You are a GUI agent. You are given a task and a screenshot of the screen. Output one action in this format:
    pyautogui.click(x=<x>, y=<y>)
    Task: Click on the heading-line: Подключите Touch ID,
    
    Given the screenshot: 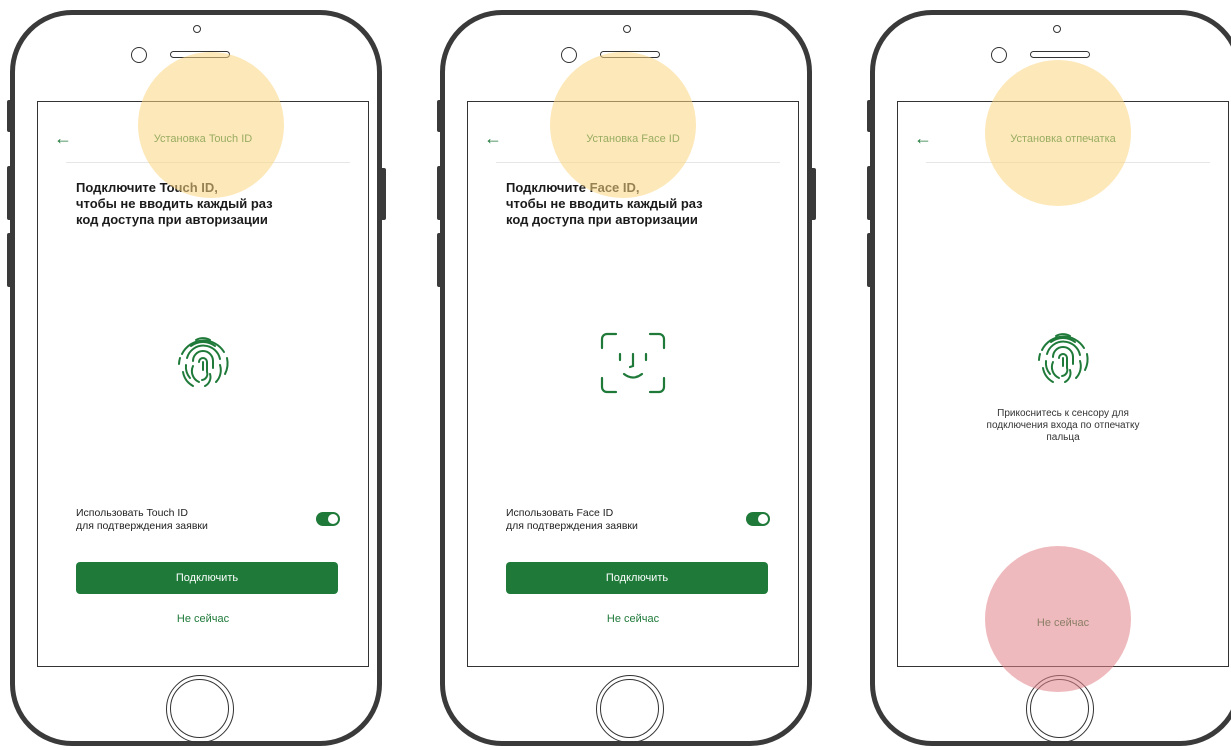 What is the action you would take?
    pyautogui.click(x=147, y=187)
    